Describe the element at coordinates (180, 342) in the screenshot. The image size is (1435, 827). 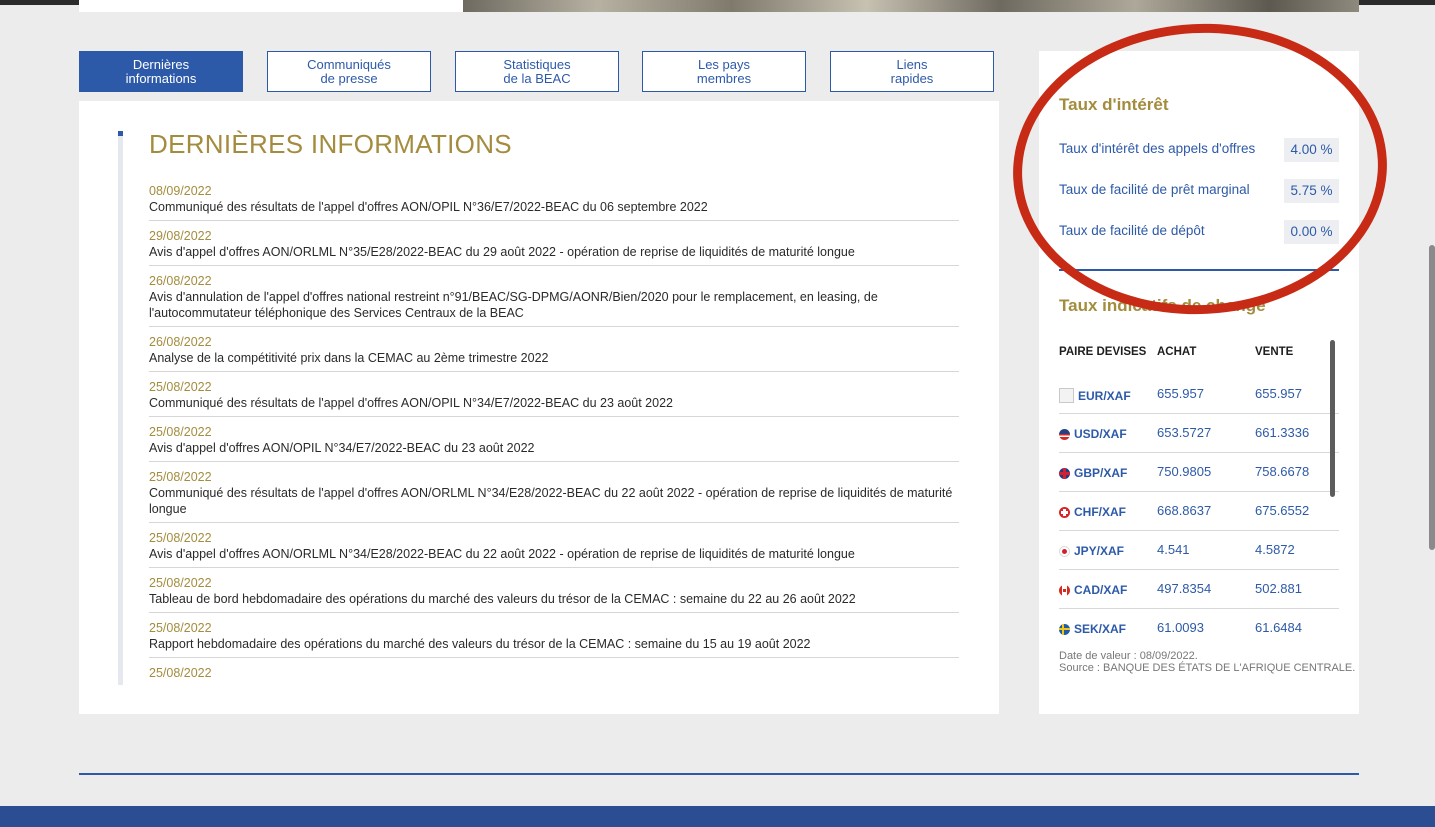
I see `news-date: 26/08/2022` at that location.